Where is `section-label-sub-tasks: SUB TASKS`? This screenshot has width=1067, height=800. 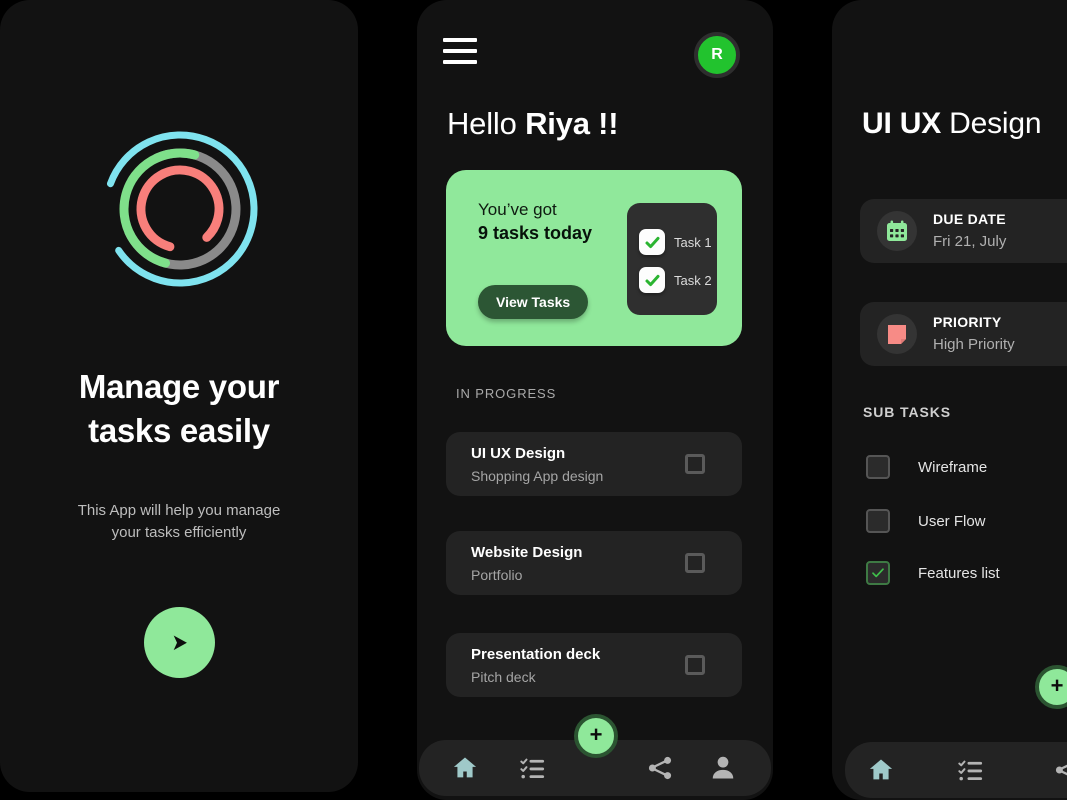 section-label-sub-tasks: SUB TASKS is located at coordinates (907, 412).